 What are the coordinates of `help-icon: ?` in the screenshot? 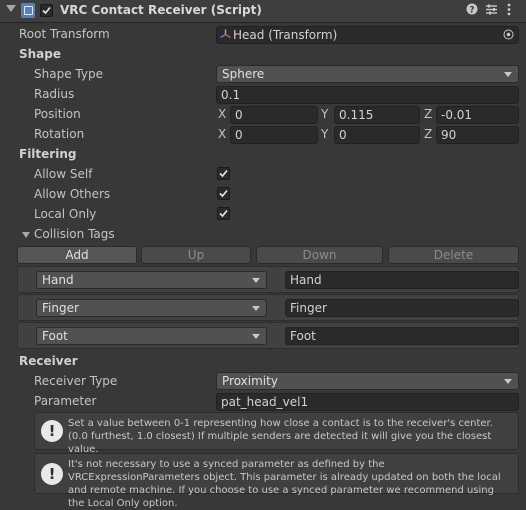 It's located at (472, 11).